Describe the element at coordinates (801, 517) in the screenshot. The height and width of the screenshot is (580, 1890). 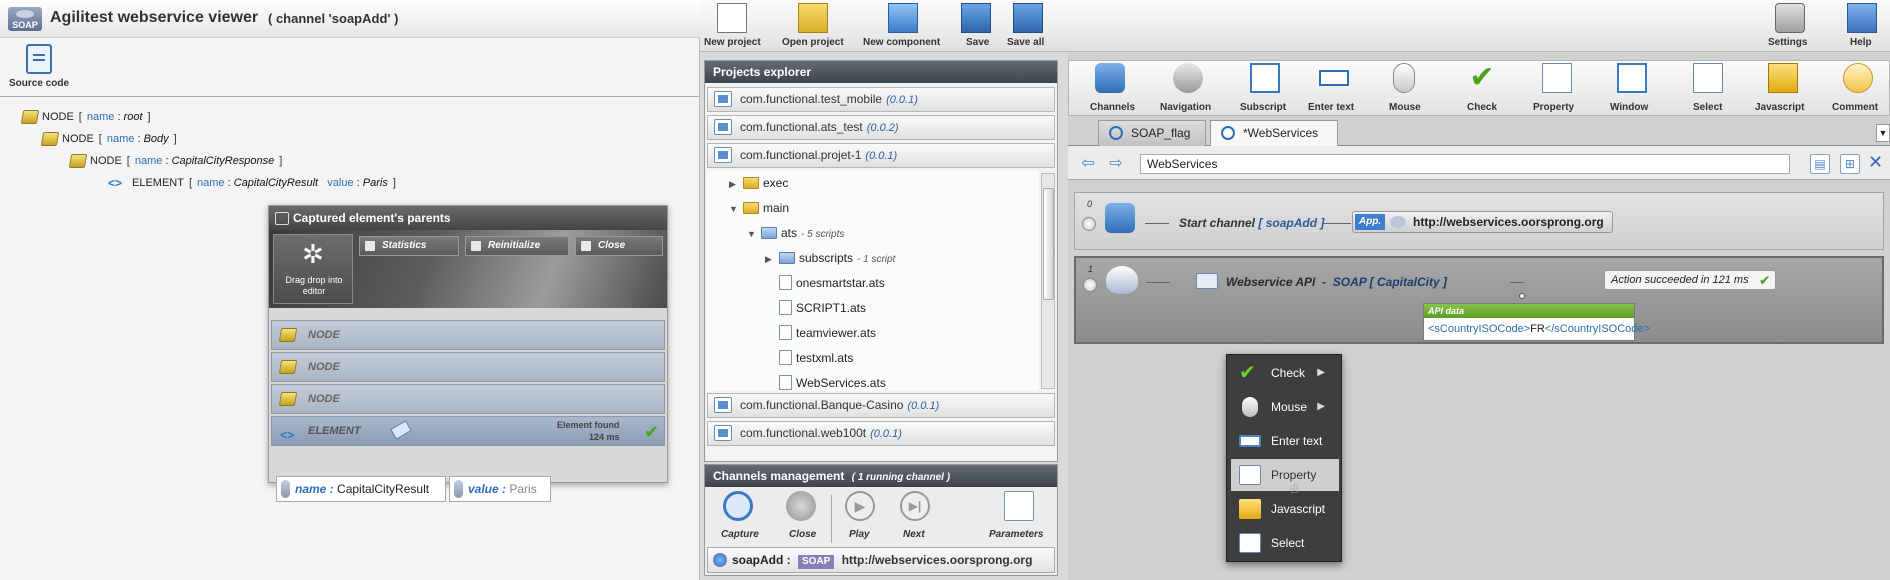
I see `close-channel-button: Close` at that location.